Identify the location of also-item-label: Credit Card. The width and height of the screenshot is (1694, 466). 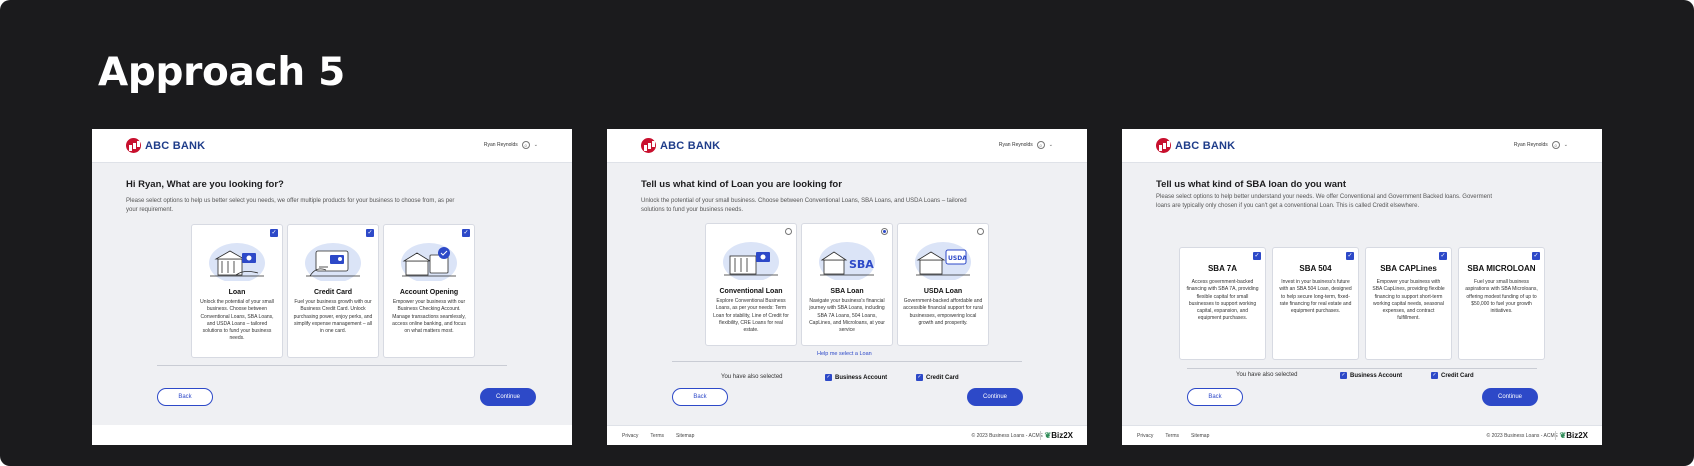
(1457, 375).